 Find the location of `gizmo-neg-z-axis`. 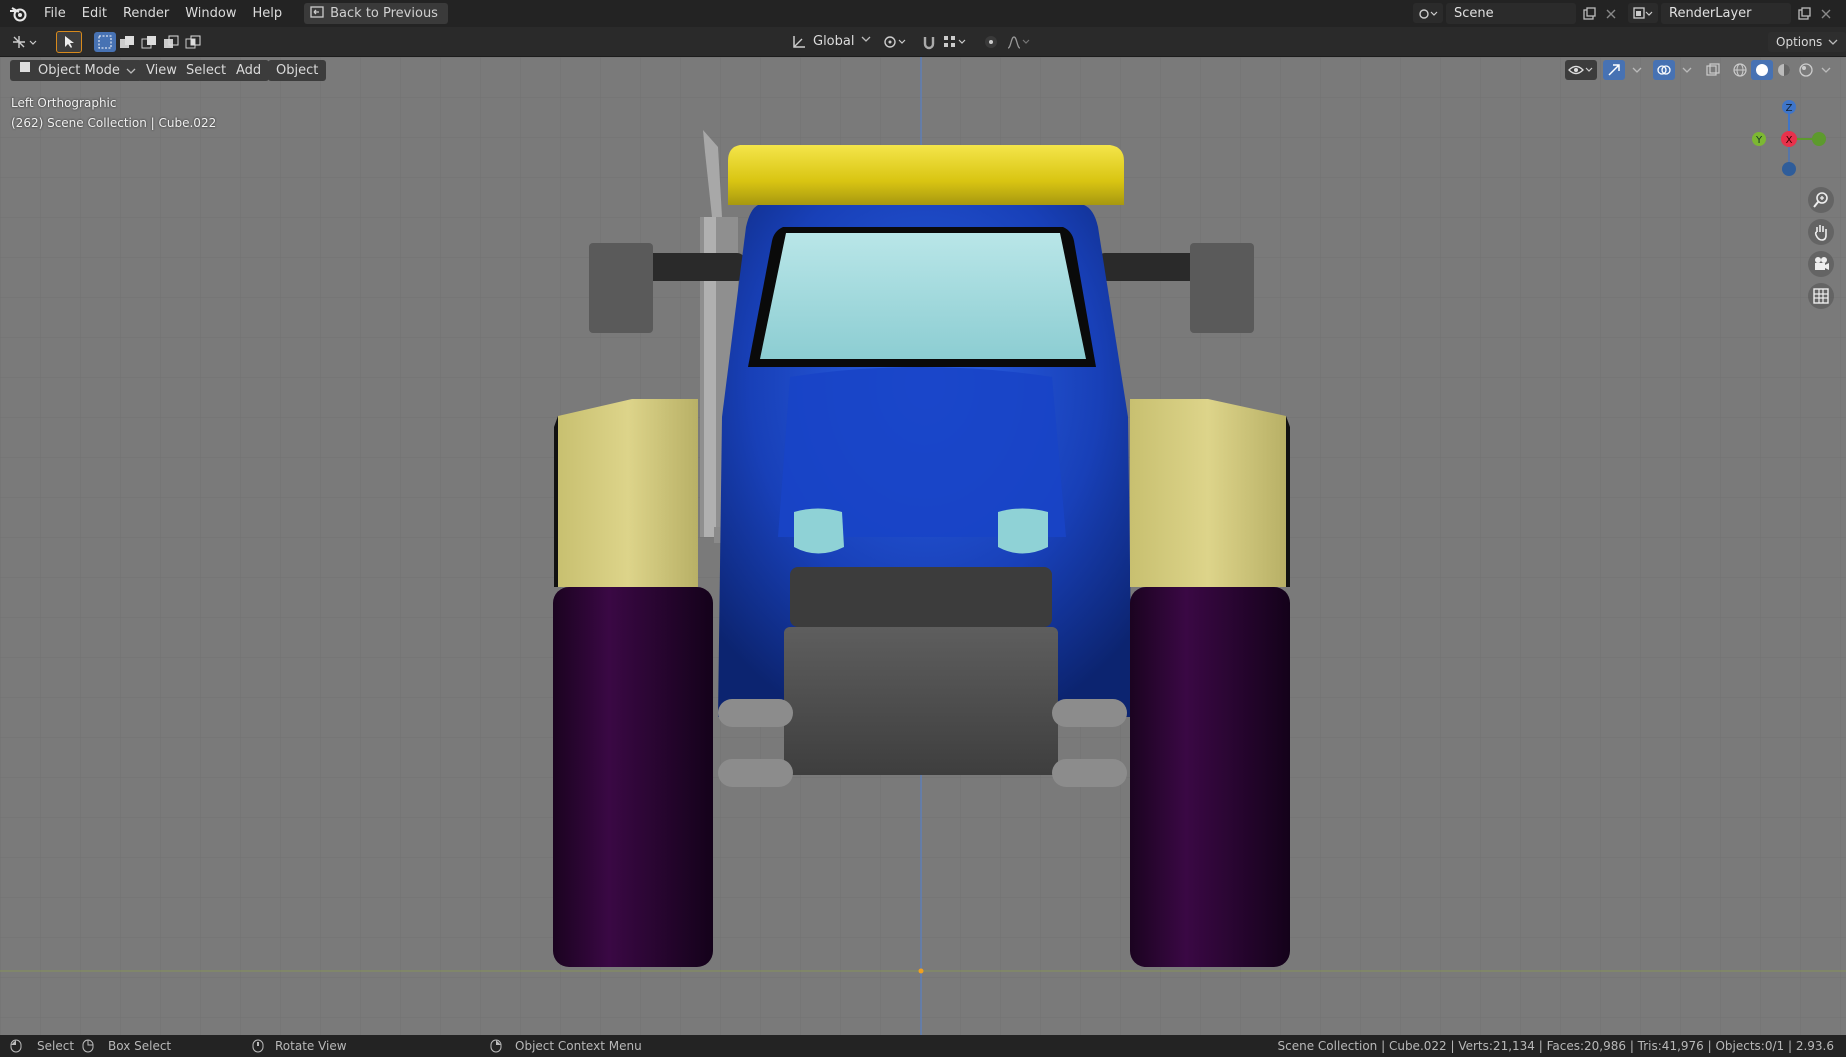

gizmo-neg-z-axis is located at coordinates (1789, 169).